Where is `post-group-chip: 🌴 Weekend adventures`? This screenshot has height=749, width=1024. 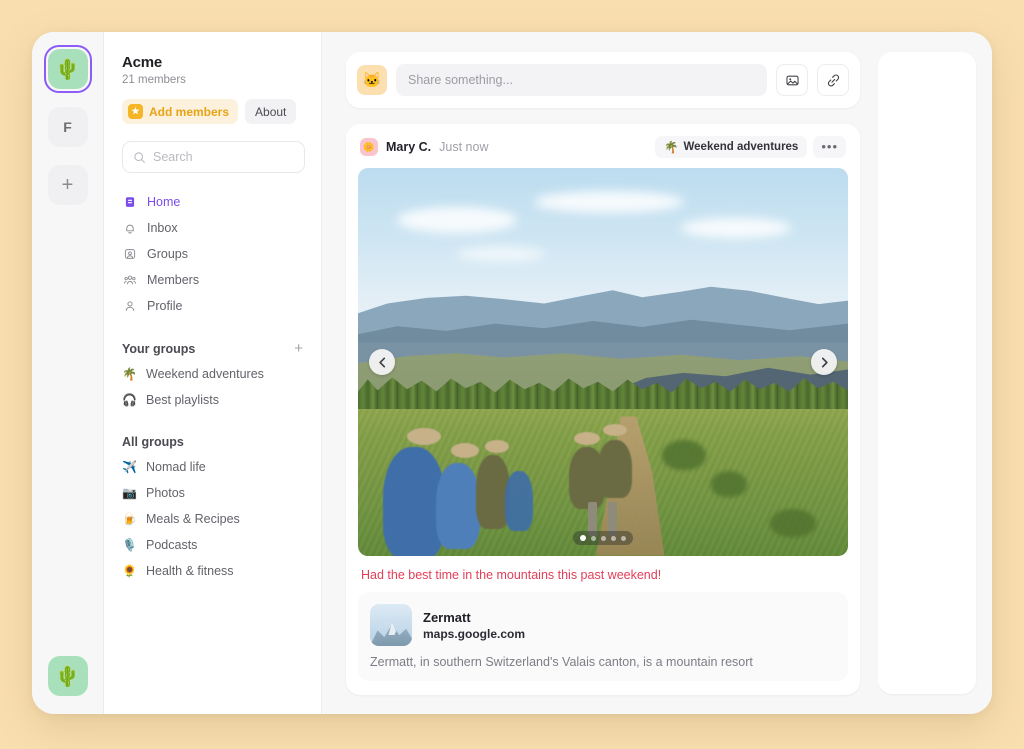 post-group-chip: 🌴 Weekend adventures is located at coordinates (731, 147).